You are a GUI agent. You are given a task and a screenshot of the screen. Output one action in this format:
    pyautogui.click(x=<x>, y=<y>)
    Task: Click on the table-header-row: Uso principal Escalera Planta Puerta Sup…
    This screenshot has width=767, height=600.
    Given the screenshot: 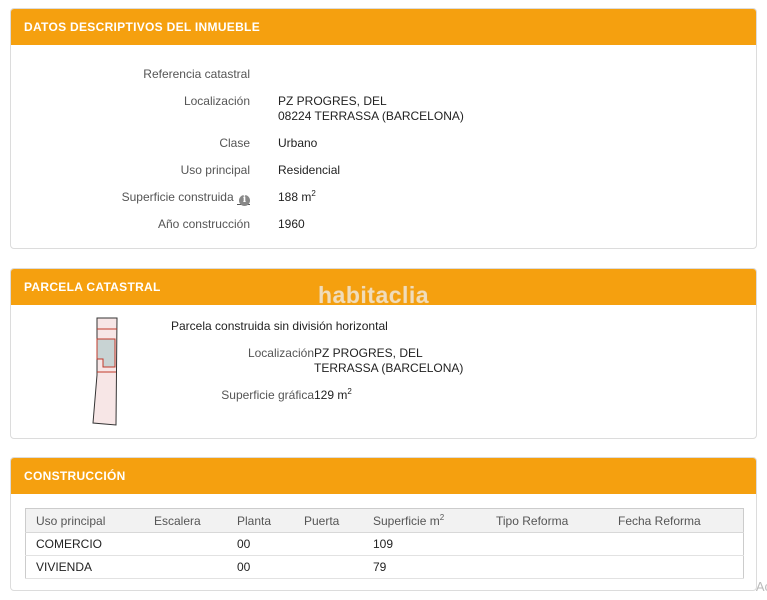 What is the action you would take?
    pyautogui.click(x=384, y=520)
    